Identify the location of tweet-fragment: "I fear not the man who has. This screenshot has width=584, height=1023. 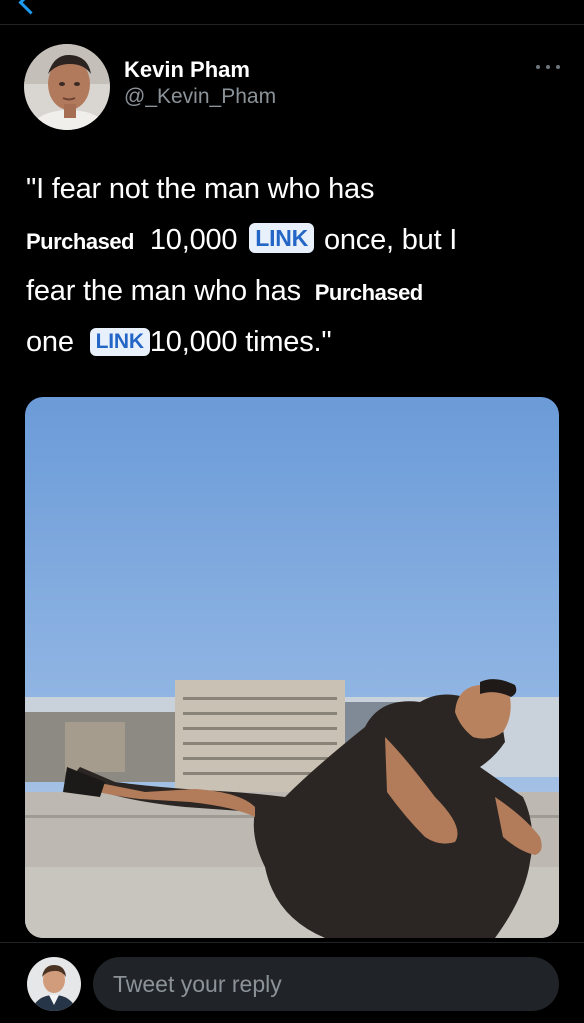
(200, 189).